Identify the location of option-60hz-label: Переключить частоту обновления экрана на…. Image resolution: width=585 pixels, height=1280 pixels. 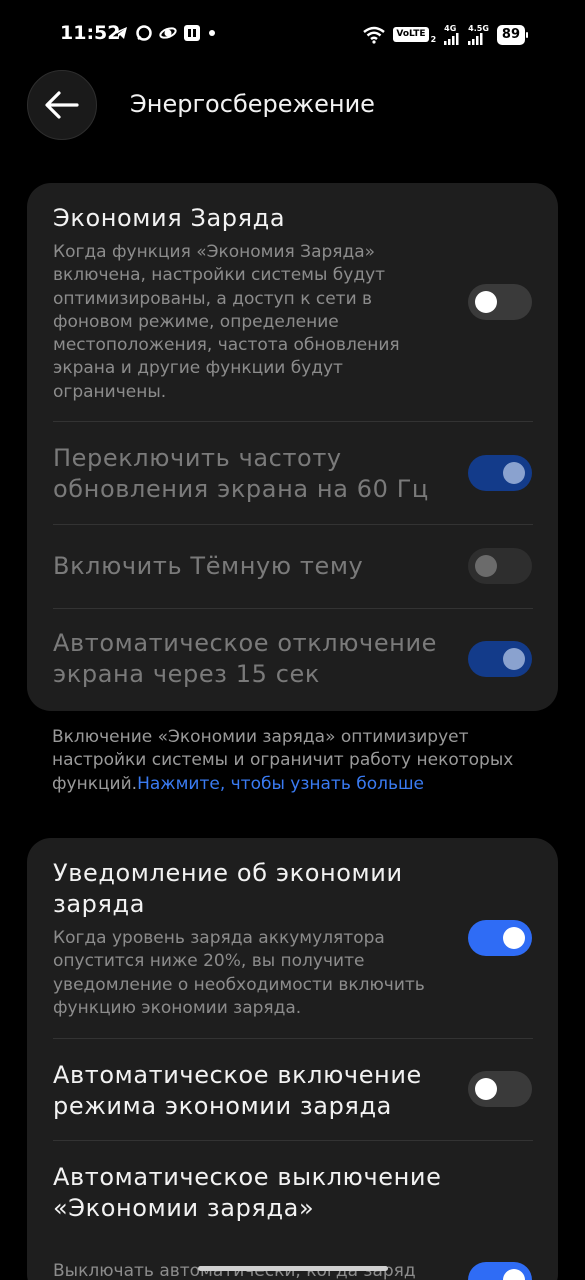
(241, 473).